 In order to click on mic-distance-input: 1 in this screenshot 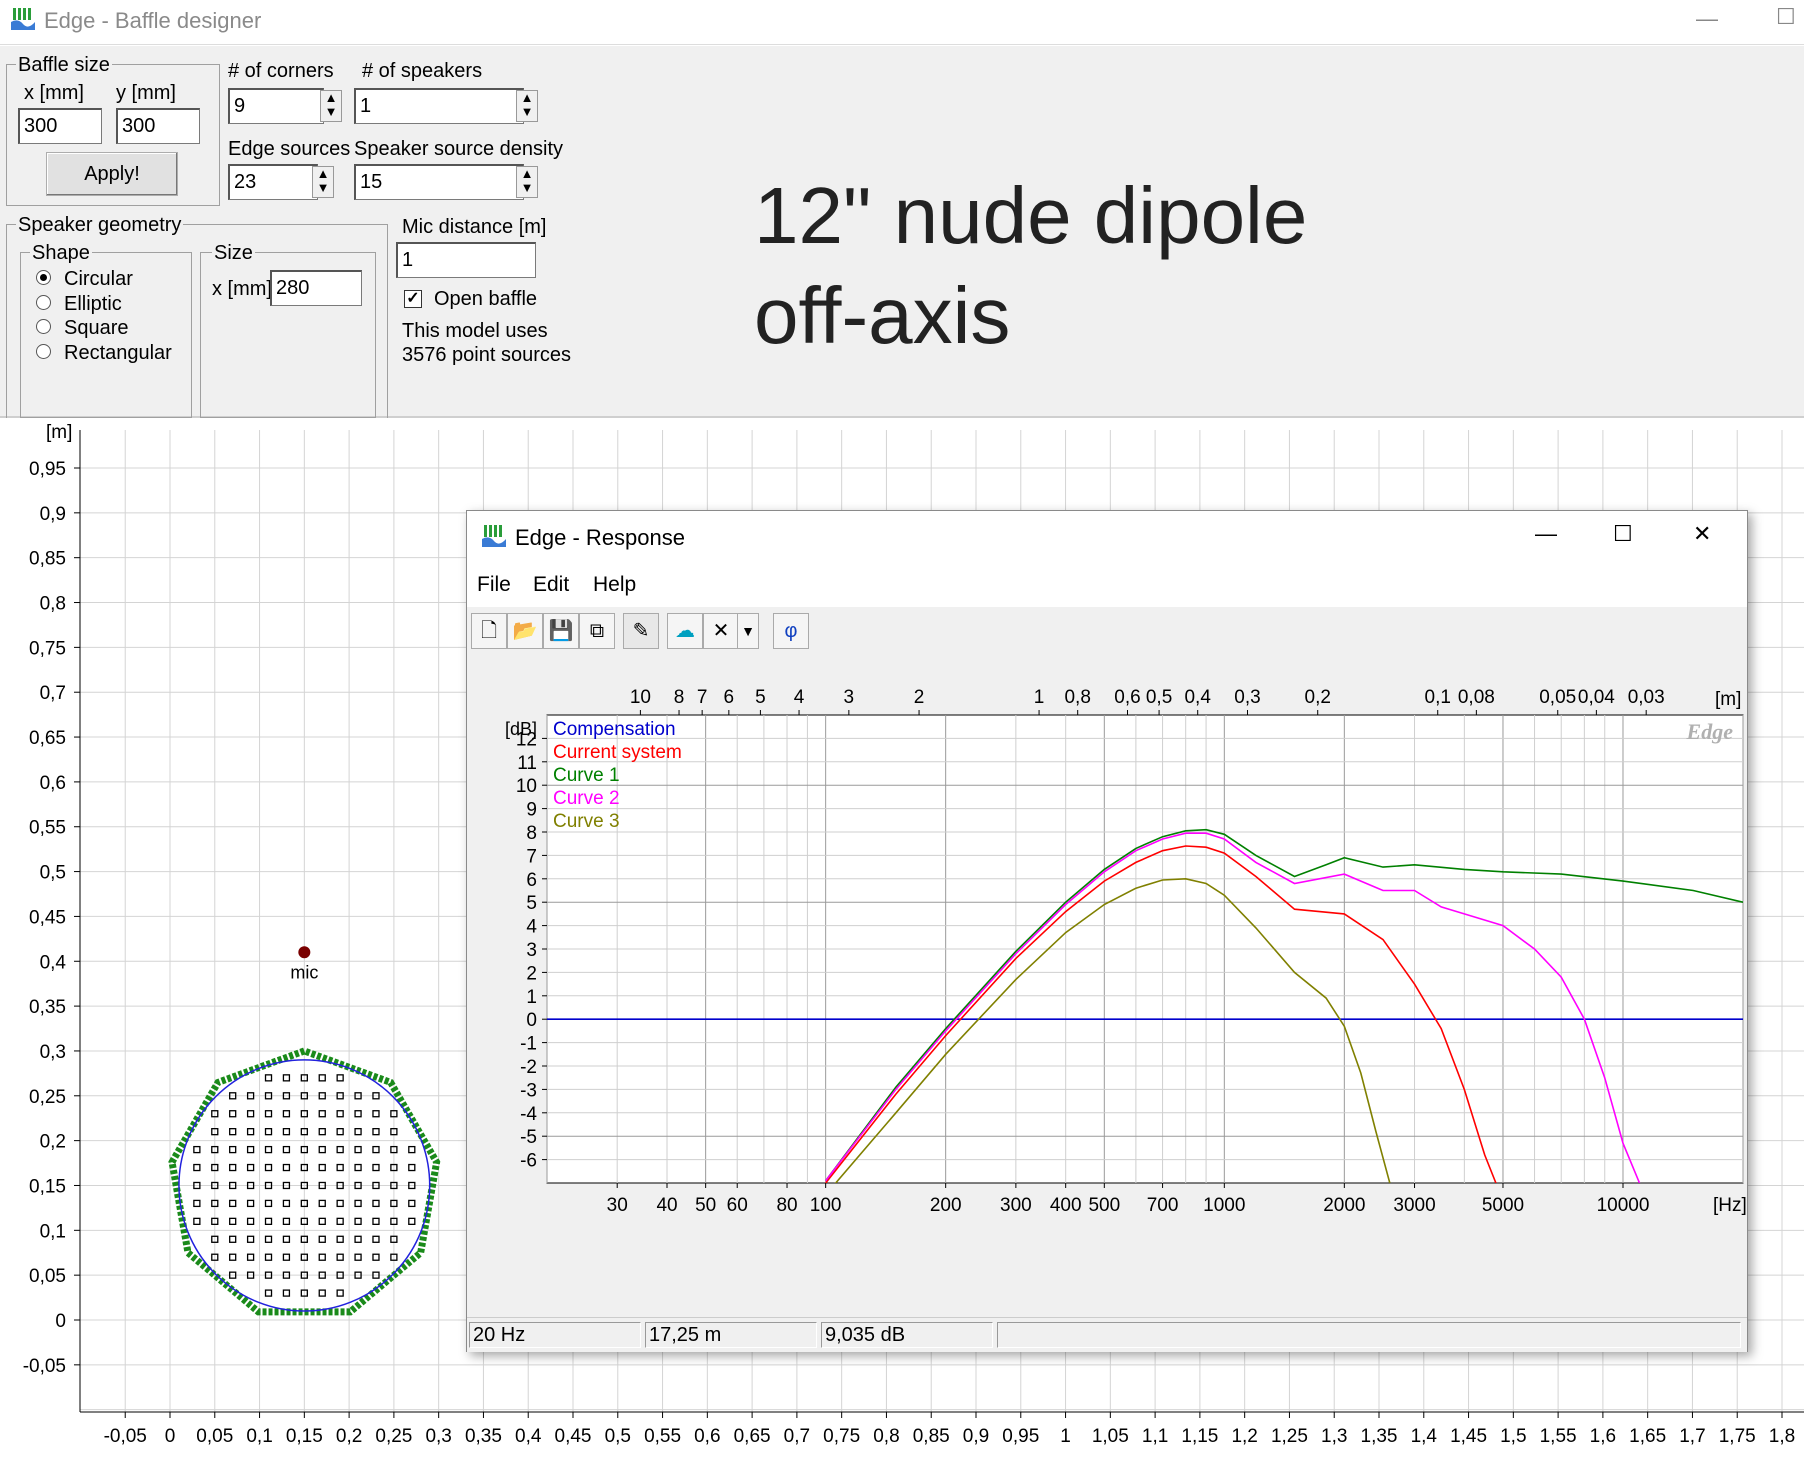, I will do `click(466, 260)`.